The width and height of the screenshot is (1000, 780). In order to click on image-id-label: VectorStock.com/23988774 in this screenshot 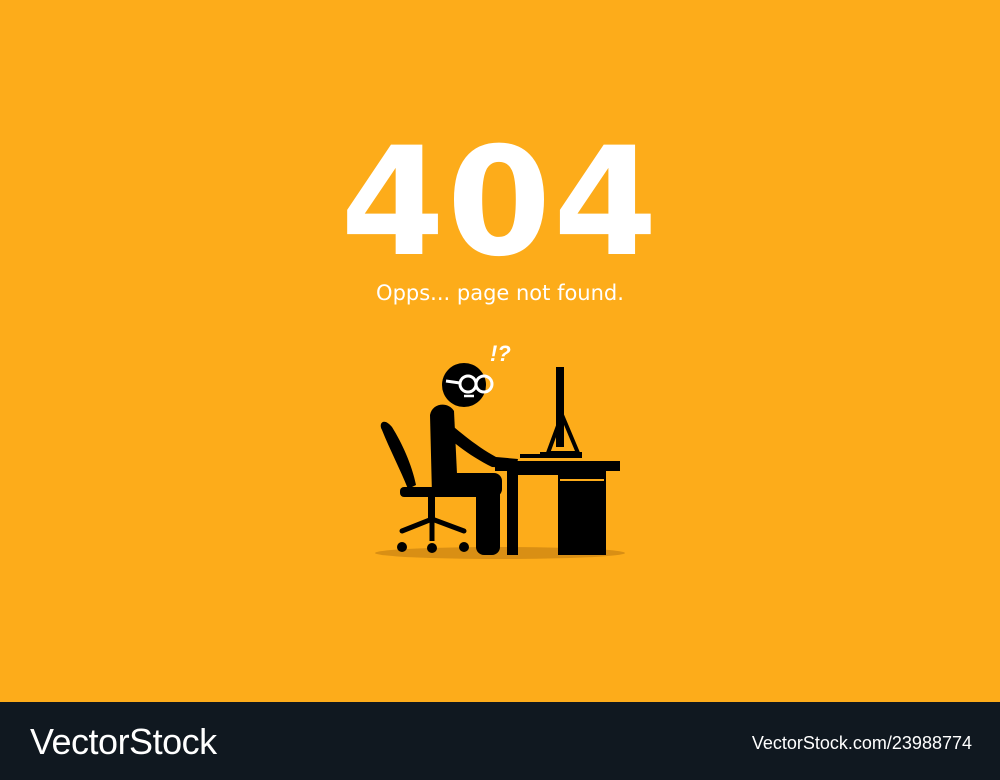, I will do `click(861, 743)`.